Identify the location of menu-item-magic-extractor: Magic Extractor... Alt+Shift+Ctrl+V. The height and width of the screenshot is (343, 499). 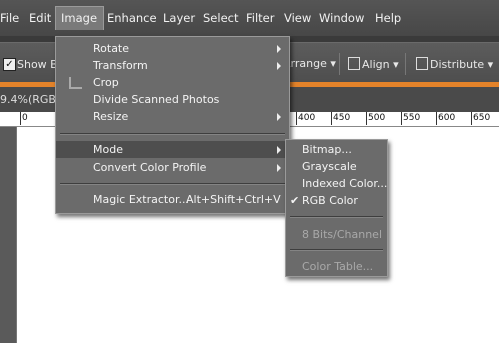
(172, 199).